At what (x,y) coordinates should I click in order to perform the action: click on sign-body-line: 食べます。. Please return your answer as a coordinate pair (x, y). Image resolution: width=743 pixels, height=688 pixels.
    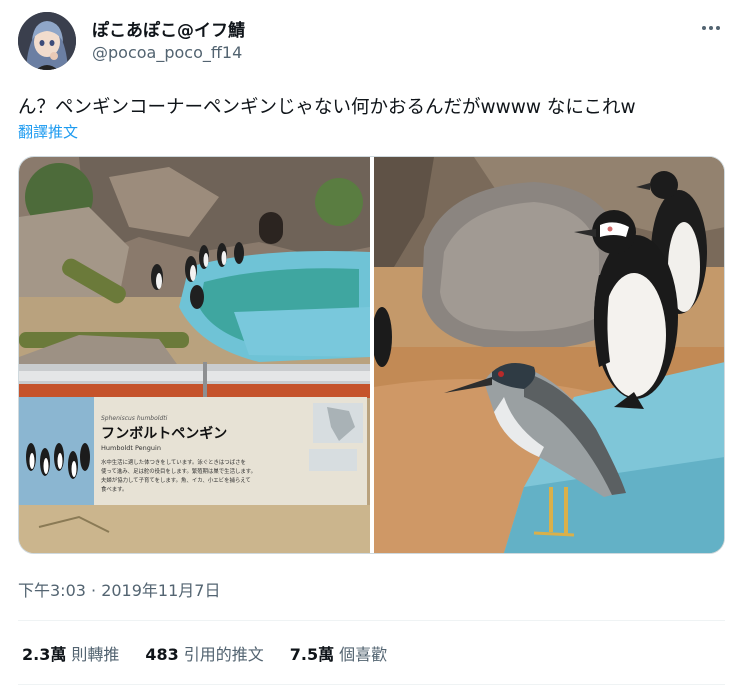
    Looking at the image, I should click on (114, 489).